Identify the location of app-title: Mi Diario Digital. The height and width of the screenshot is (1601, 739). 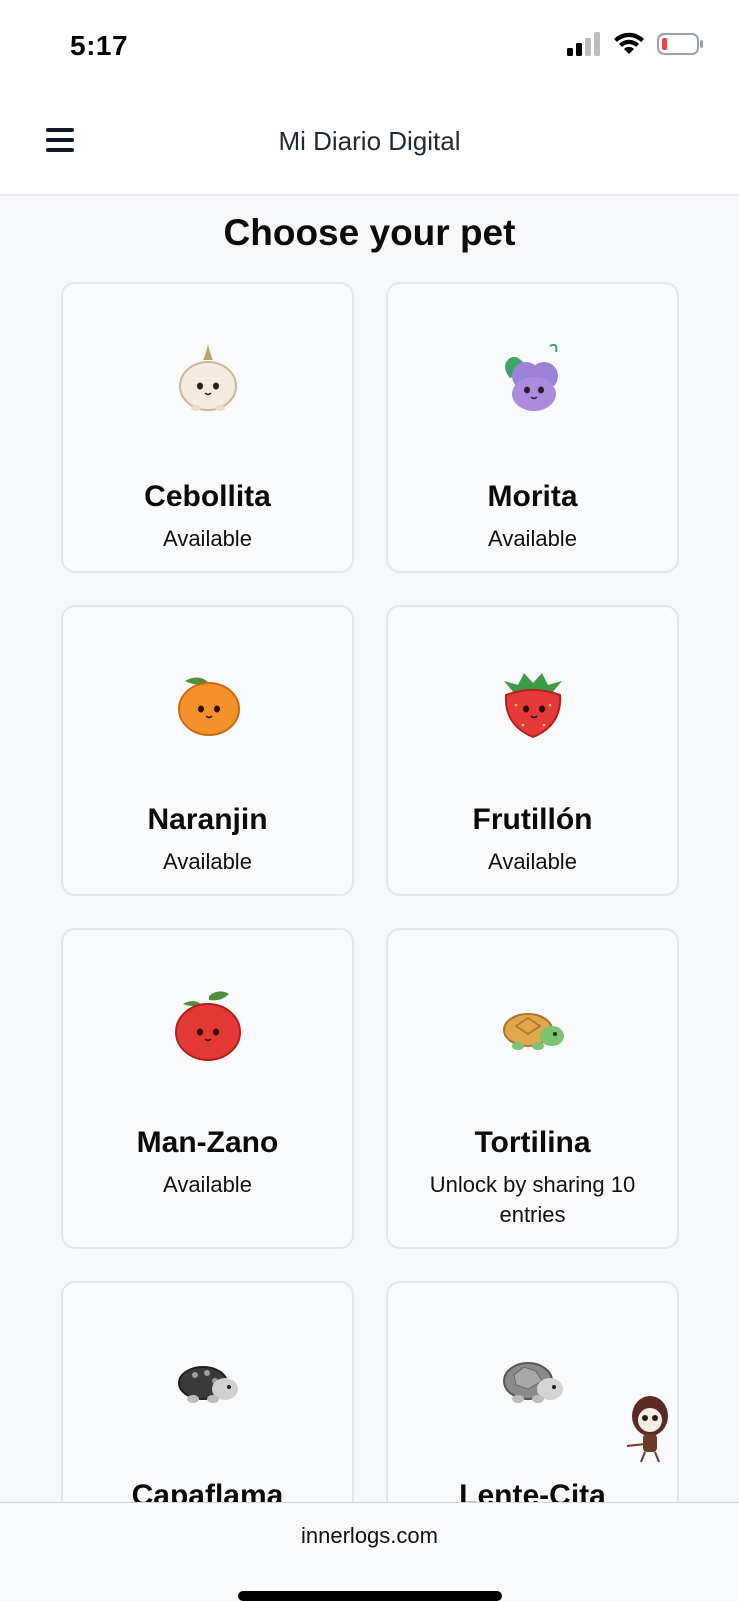
(369, 141).